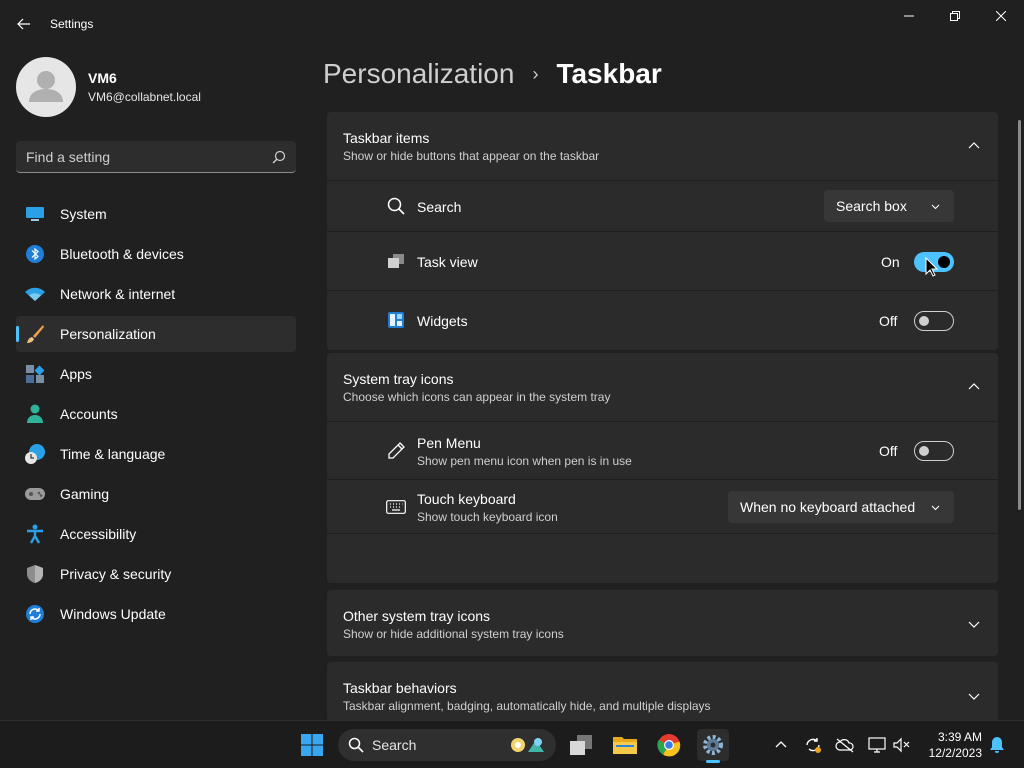  I want to click on close-icon, so click(1001, 16).